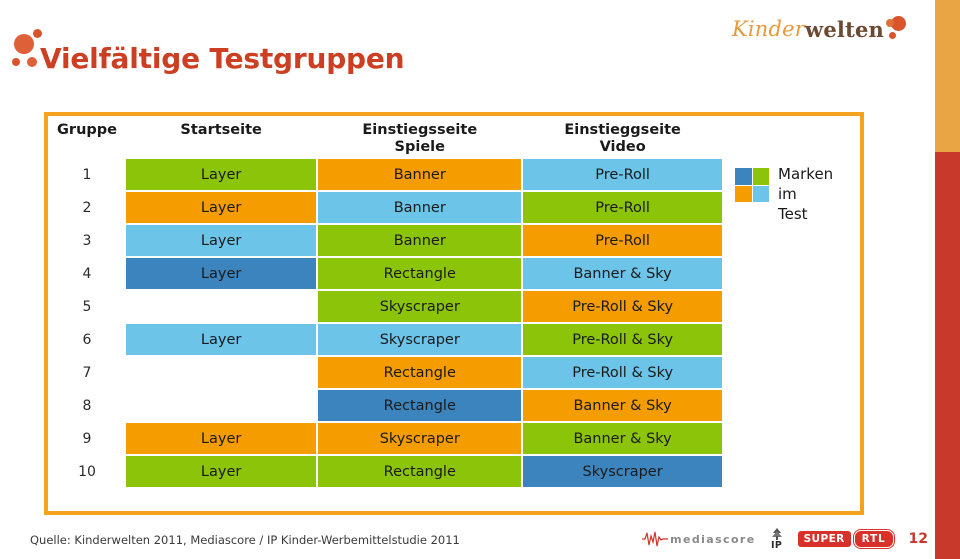 The image size is (960, 559). What do you see at coordinates (844, 29) in the screenshot?
I see `logo-text-welten: welten` at bounding box center [844, 29].